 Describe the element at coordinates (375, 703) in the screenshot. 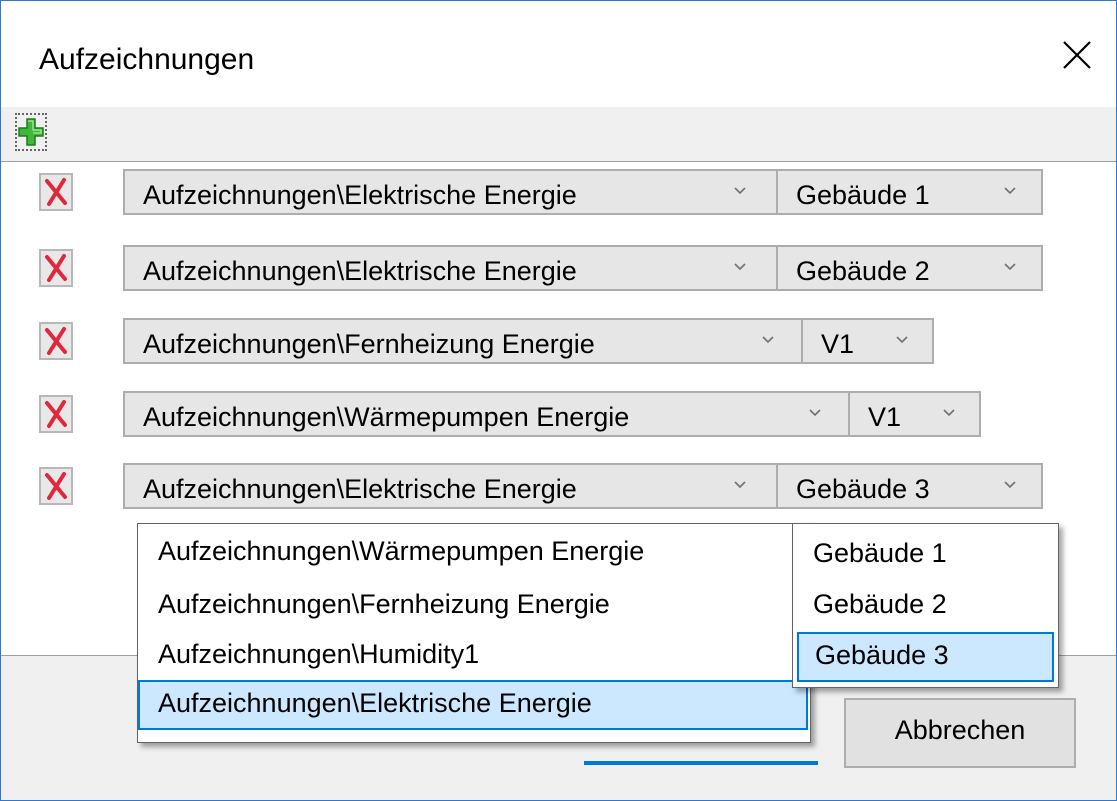

I see `option-label: Aufzeichnungen\Elektrische Energie` at that location.